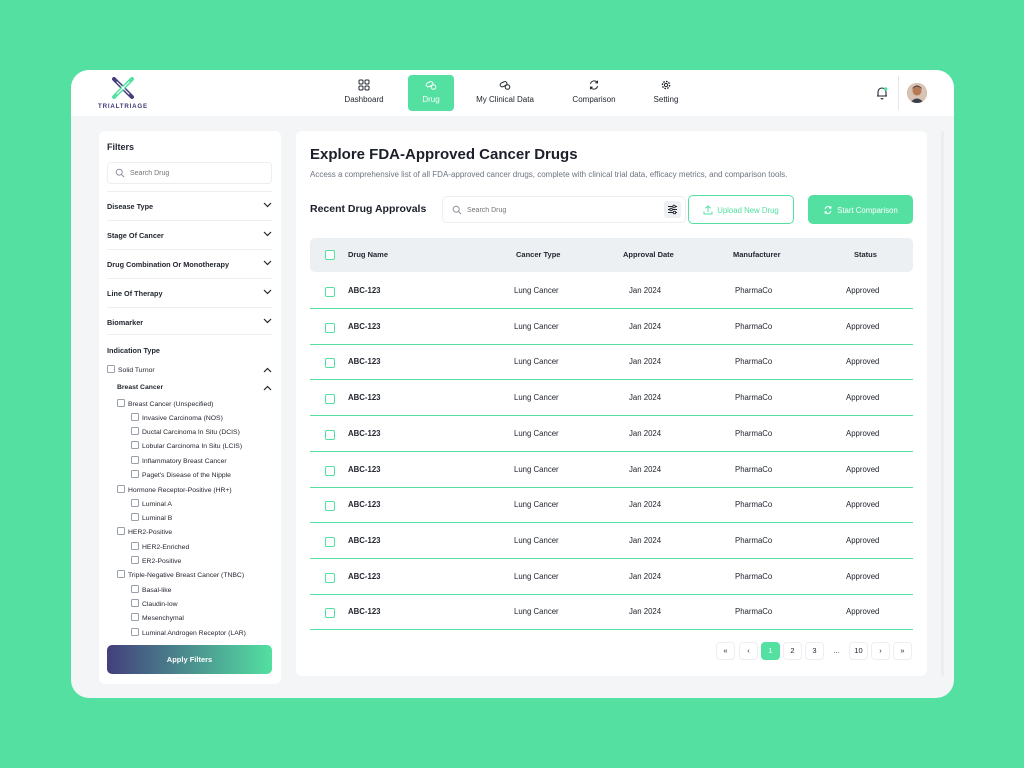  I want to click on bell-icon, so click(882, 93).